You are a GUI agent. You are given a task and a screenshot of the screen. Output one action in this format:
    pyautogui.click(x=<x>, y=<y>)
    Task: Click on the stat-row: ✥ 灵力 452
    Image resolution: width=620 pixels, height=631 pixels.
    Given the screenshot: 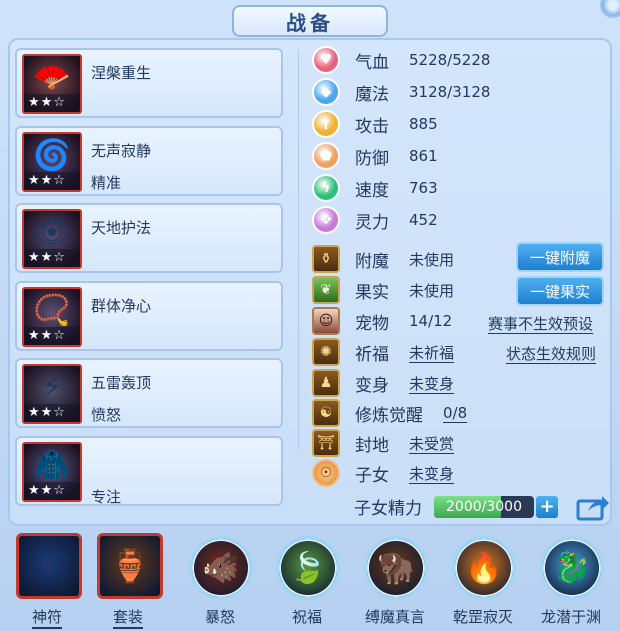 What is the action you would take?
    pyautogui.click(x=375, y=220)
    